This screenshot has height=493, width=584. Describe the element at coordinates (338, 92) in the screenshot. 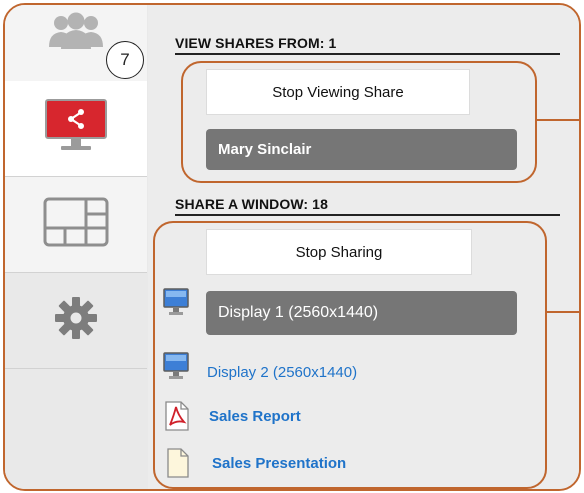

I see `stop-viewing-share-button: Stop Viewing Share` at that location.